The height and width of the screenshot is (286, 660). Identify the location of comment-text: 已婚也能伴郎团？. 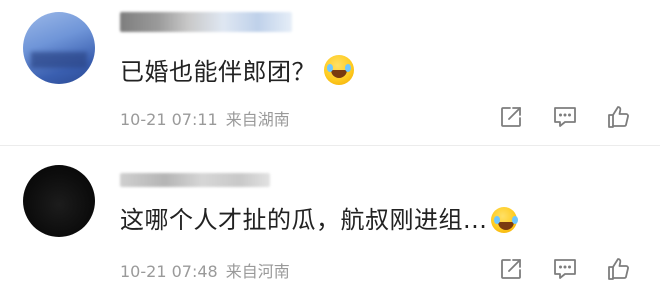
(237, 69).